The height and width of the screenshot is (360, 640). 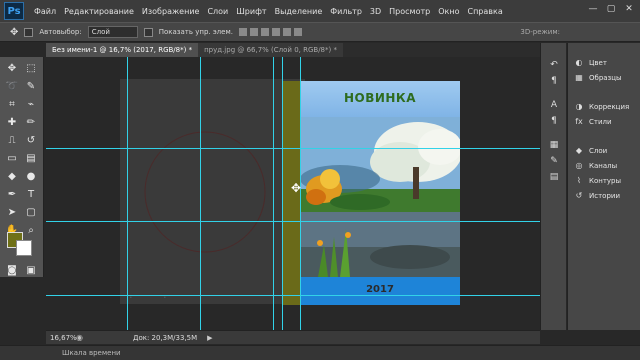 I want to click on menu-file: Файл, so click(x=45, y=11).